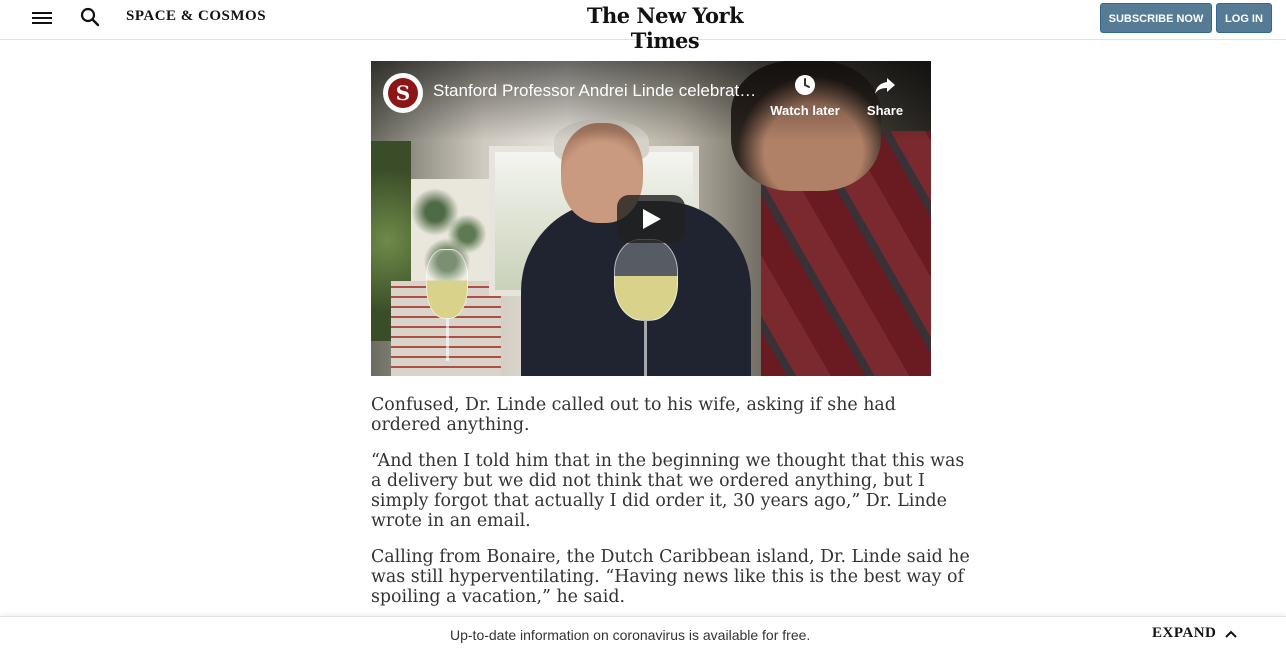 This screenshot has width=1286, height=664. What do you see at coordinates (885, 86) in the screenshot?
I see `share-icon` at bounding box center [885, 86].